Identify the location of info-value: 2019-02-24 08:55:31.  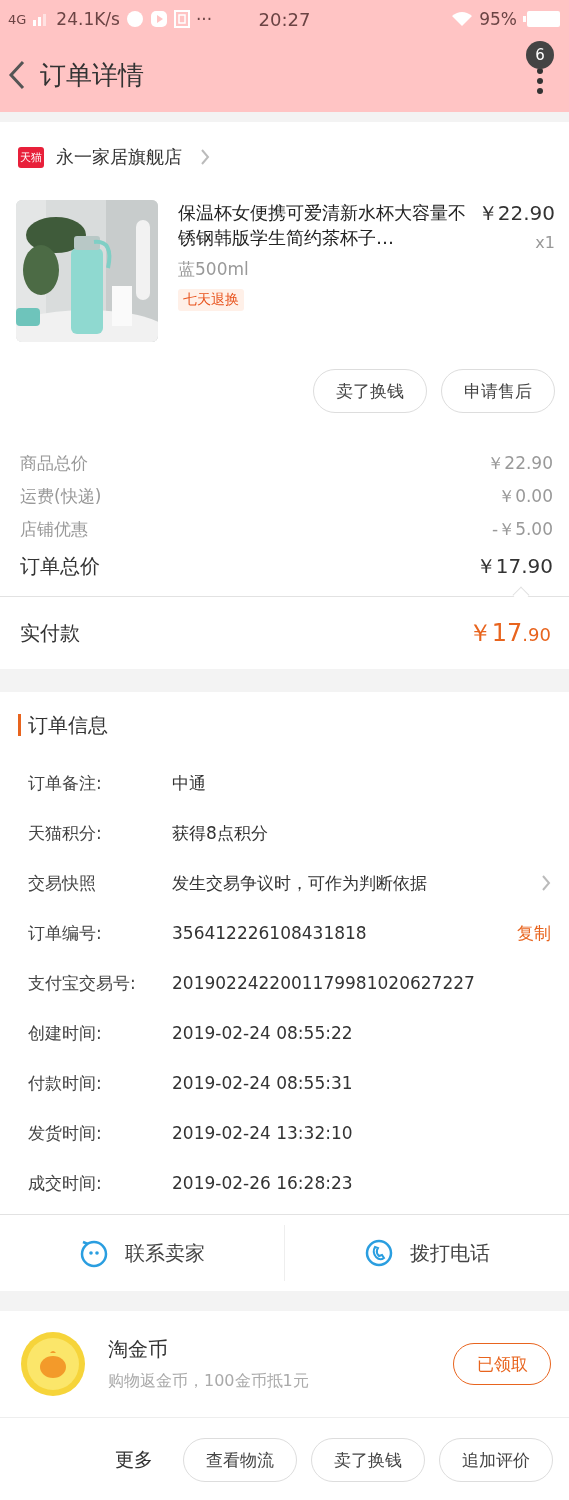
(263, 1083).